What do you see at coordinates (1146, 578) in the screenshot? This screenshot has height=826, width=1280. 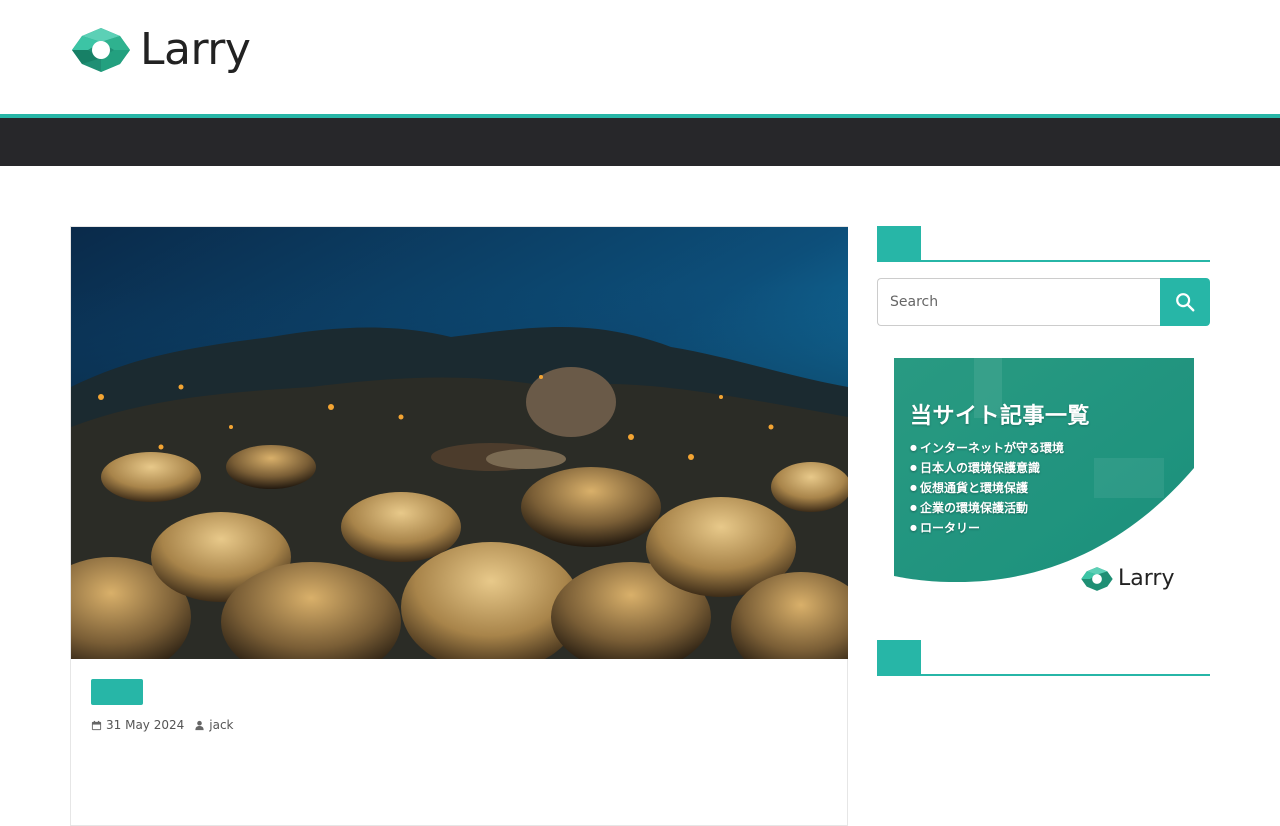 I see `banner-logo-text: Larry` at bounding box center [1146, 578].